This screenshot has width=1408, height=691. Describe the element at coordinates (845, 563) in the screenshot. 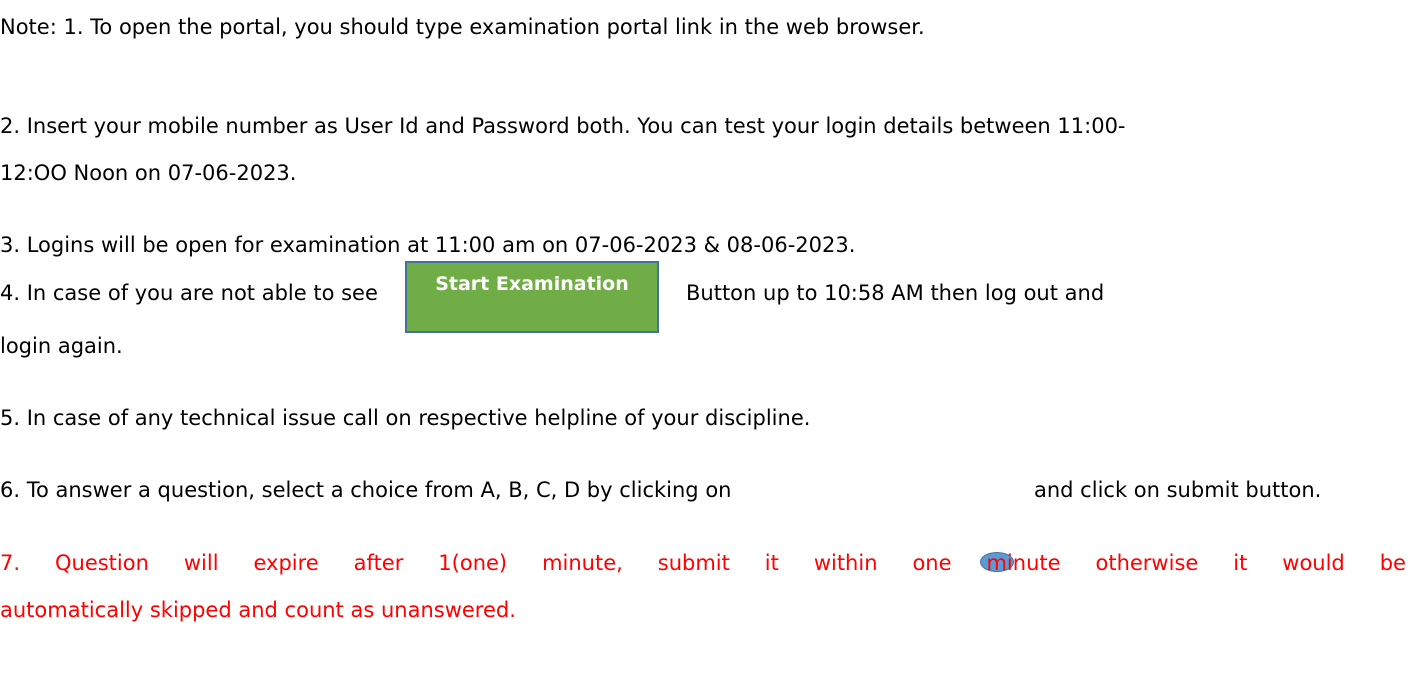

I see `warning-word: within` at that location.